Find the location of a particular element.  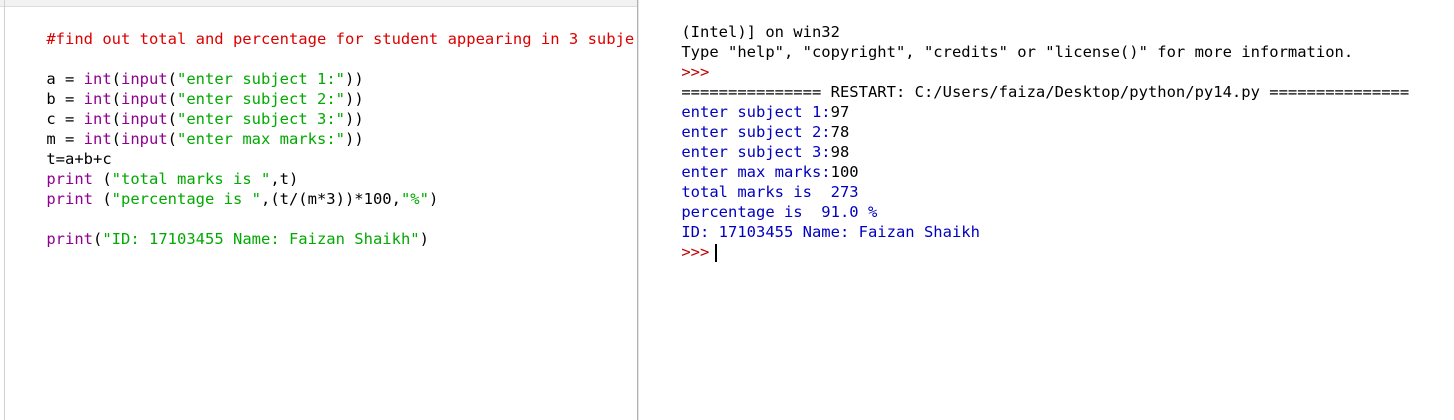

code-string: "enter max marks:" is located at coordinates (261, 139).